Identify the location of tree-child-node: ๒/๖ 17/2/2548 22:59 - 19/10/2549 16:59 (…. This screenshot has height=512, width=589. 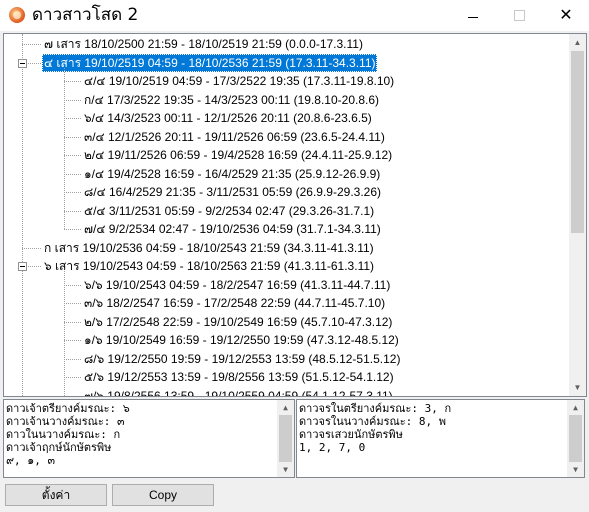
(238, 322).